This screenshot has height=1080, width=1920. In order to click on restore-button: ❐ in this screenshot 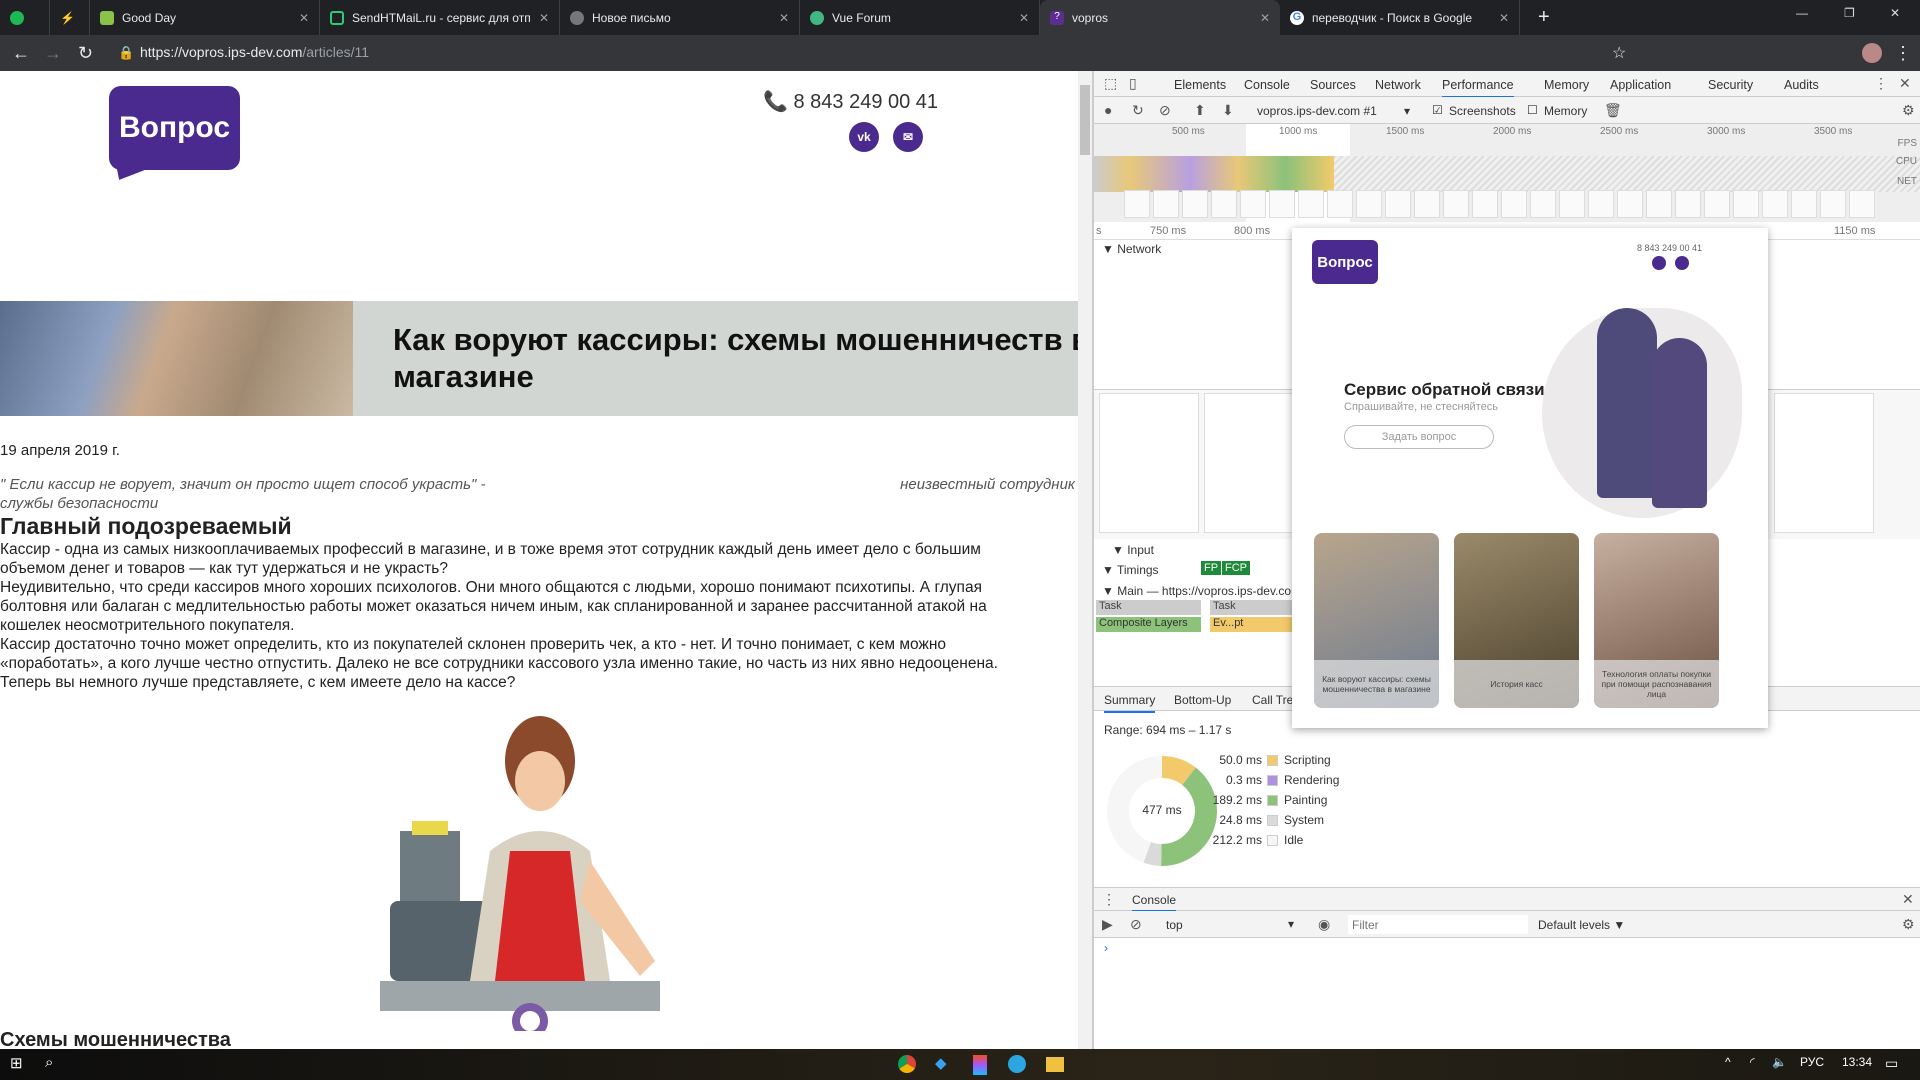, I will do `click(1849, 13)`.